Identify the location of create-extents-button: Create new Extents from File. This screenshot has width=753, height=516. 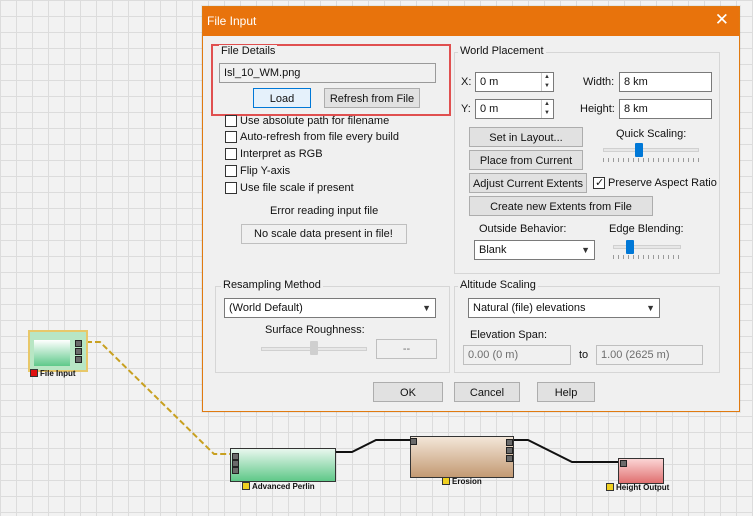
(561, 206).